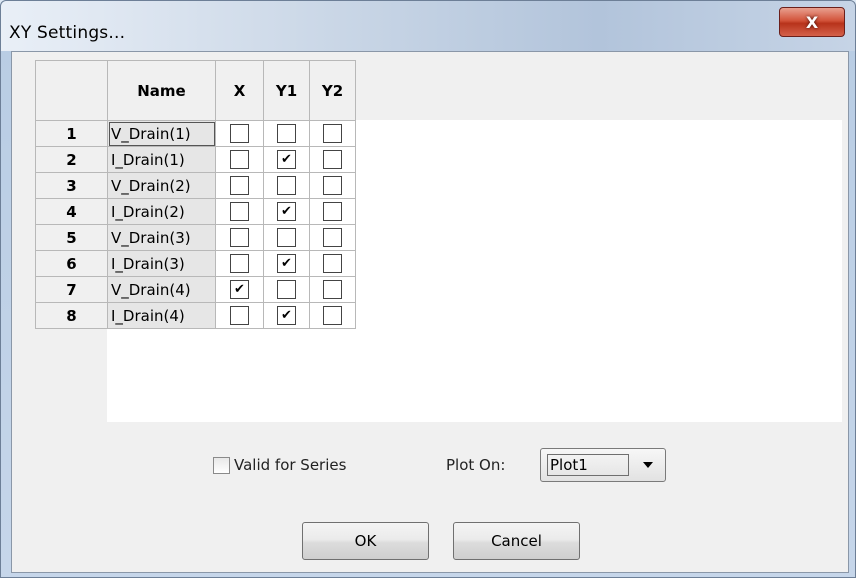 The width and height of the screenshot is (856, 578). I want to click on row-number: 2, so click(71, 159).